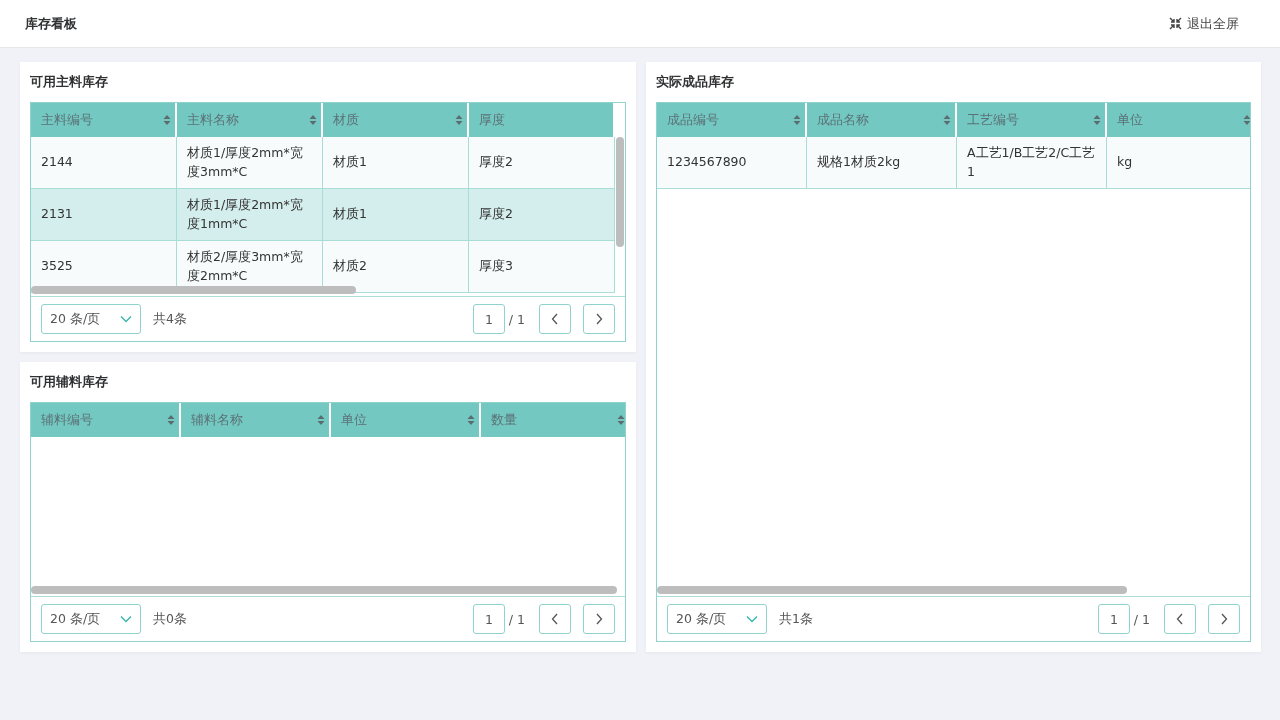  What do you see at coordinates (796, 619) in the screenshot?
I see `total-count: 共1条` at bounding box center [796, 619].